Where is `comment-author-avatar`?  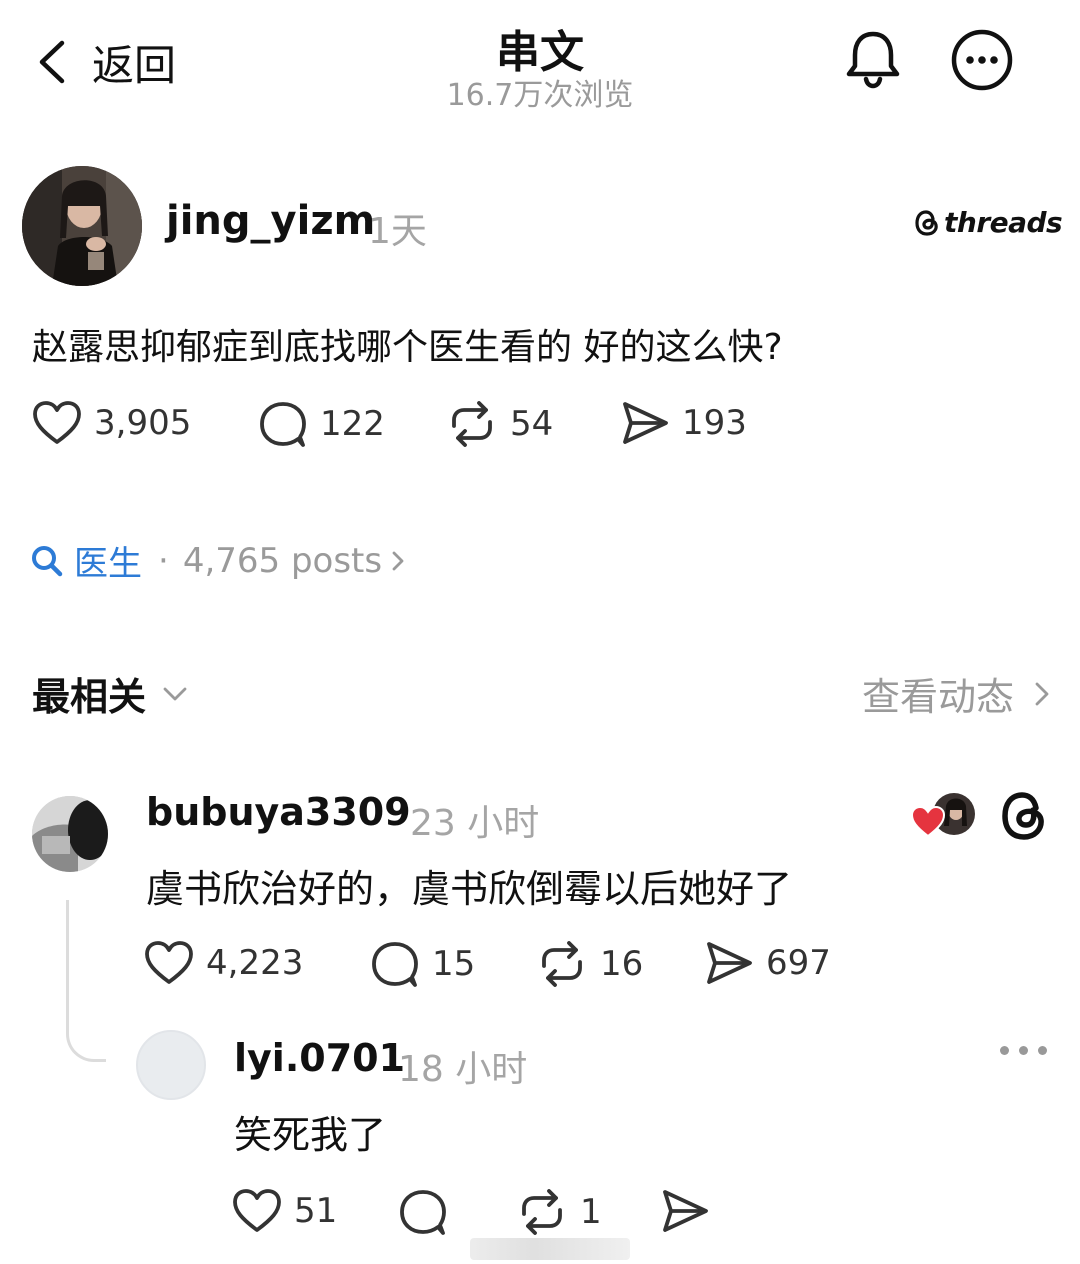
comment-author-avatar is located at coordinates (70, 834).